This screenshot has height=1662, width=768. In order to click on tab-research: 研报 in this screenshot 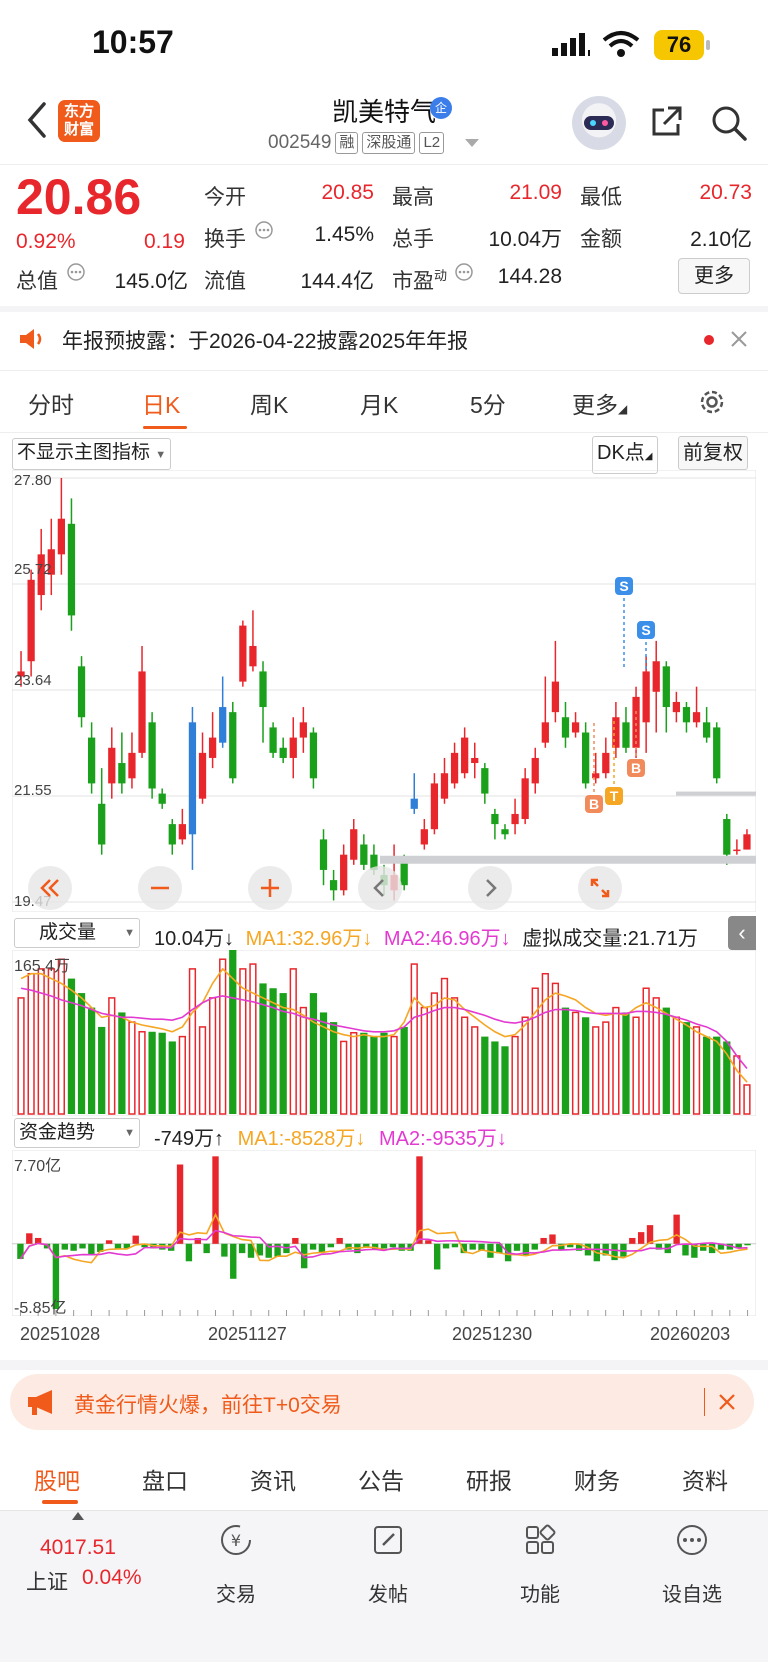, I will do `click(489, 1479)`.